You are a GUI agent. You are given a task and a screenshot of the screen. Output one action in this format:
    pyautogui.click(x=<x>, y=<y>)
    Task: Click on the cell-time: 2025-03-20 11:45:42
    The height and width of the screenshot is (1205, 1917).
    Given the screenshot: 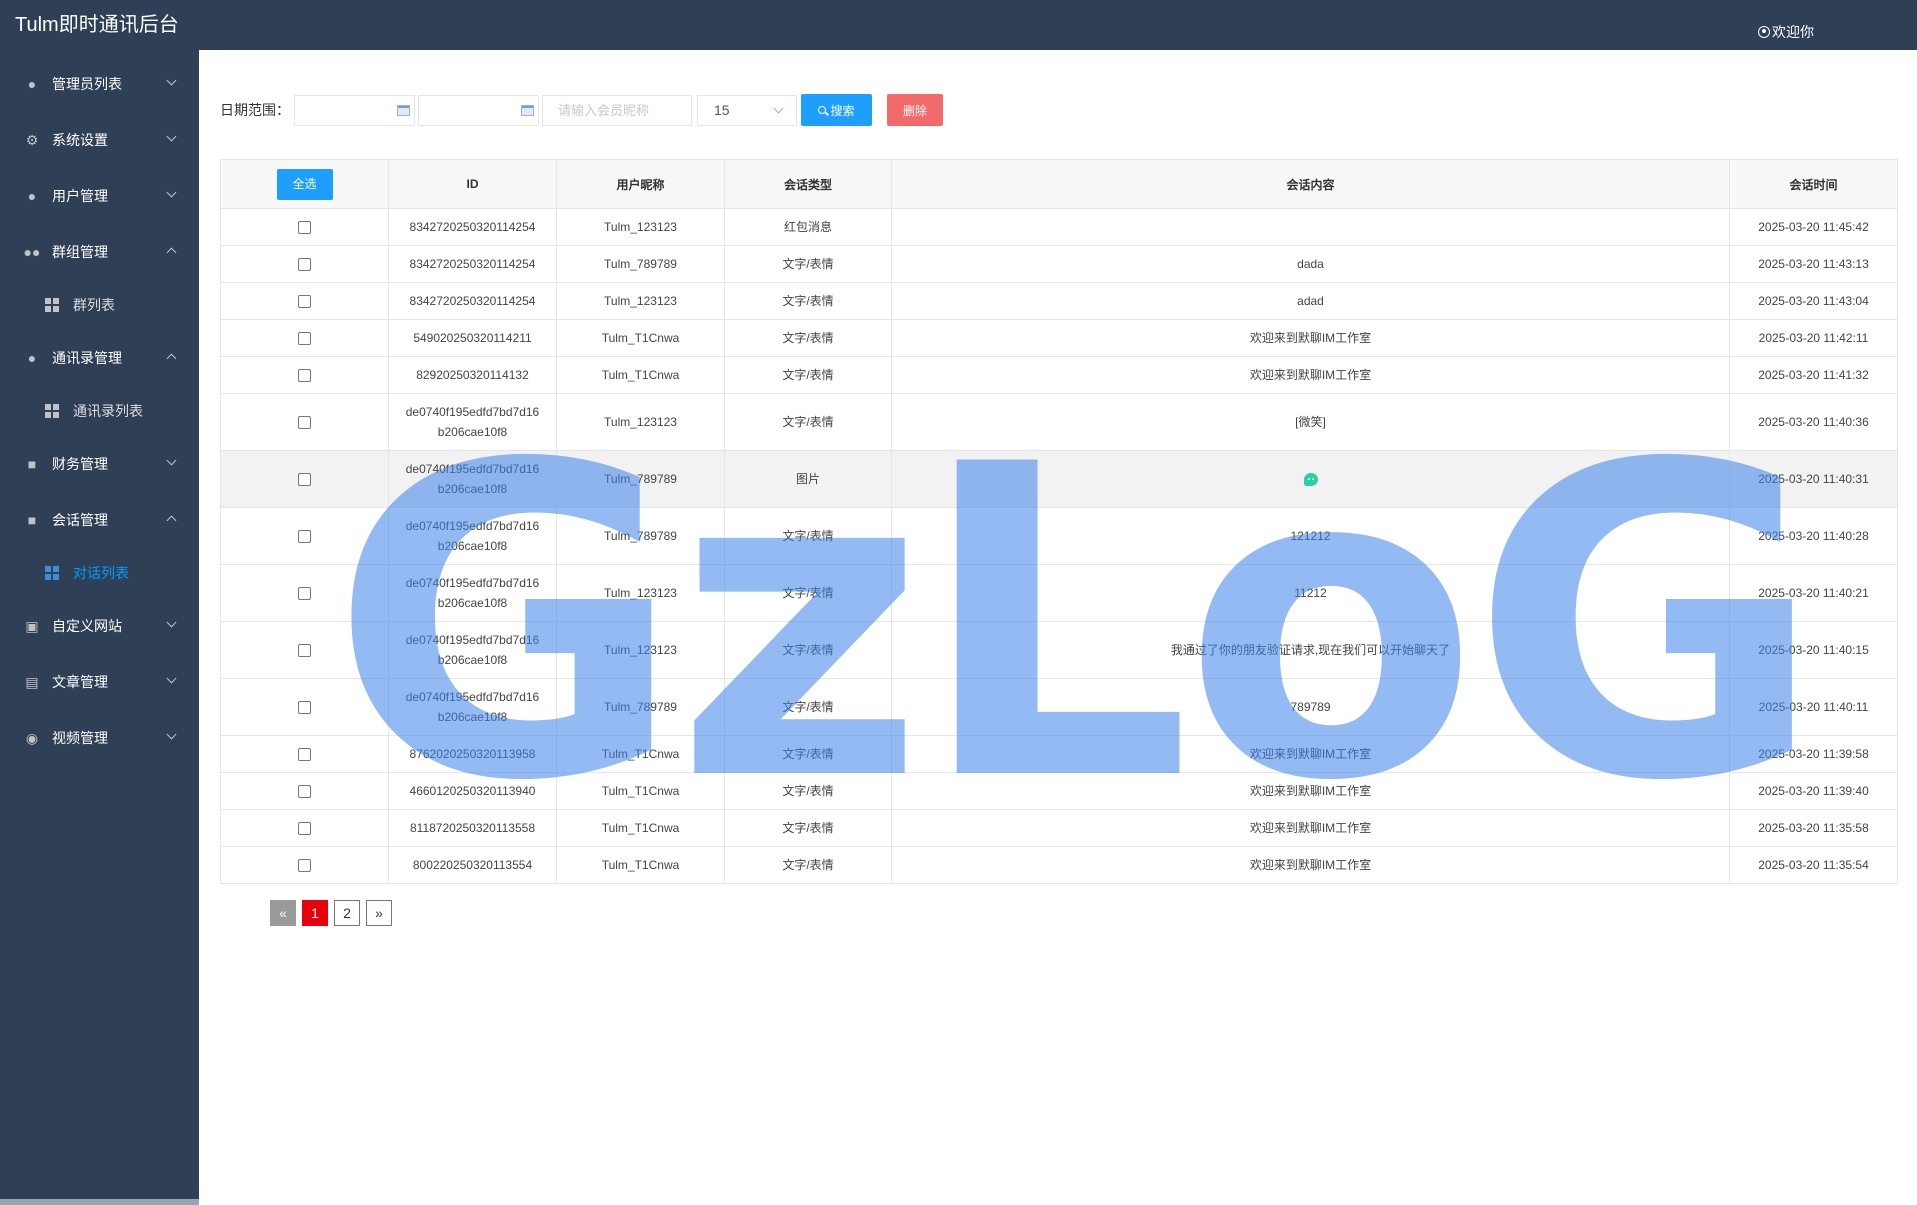 What is the action you would take?
    pyautogui.click(x=1813, y=227)
    